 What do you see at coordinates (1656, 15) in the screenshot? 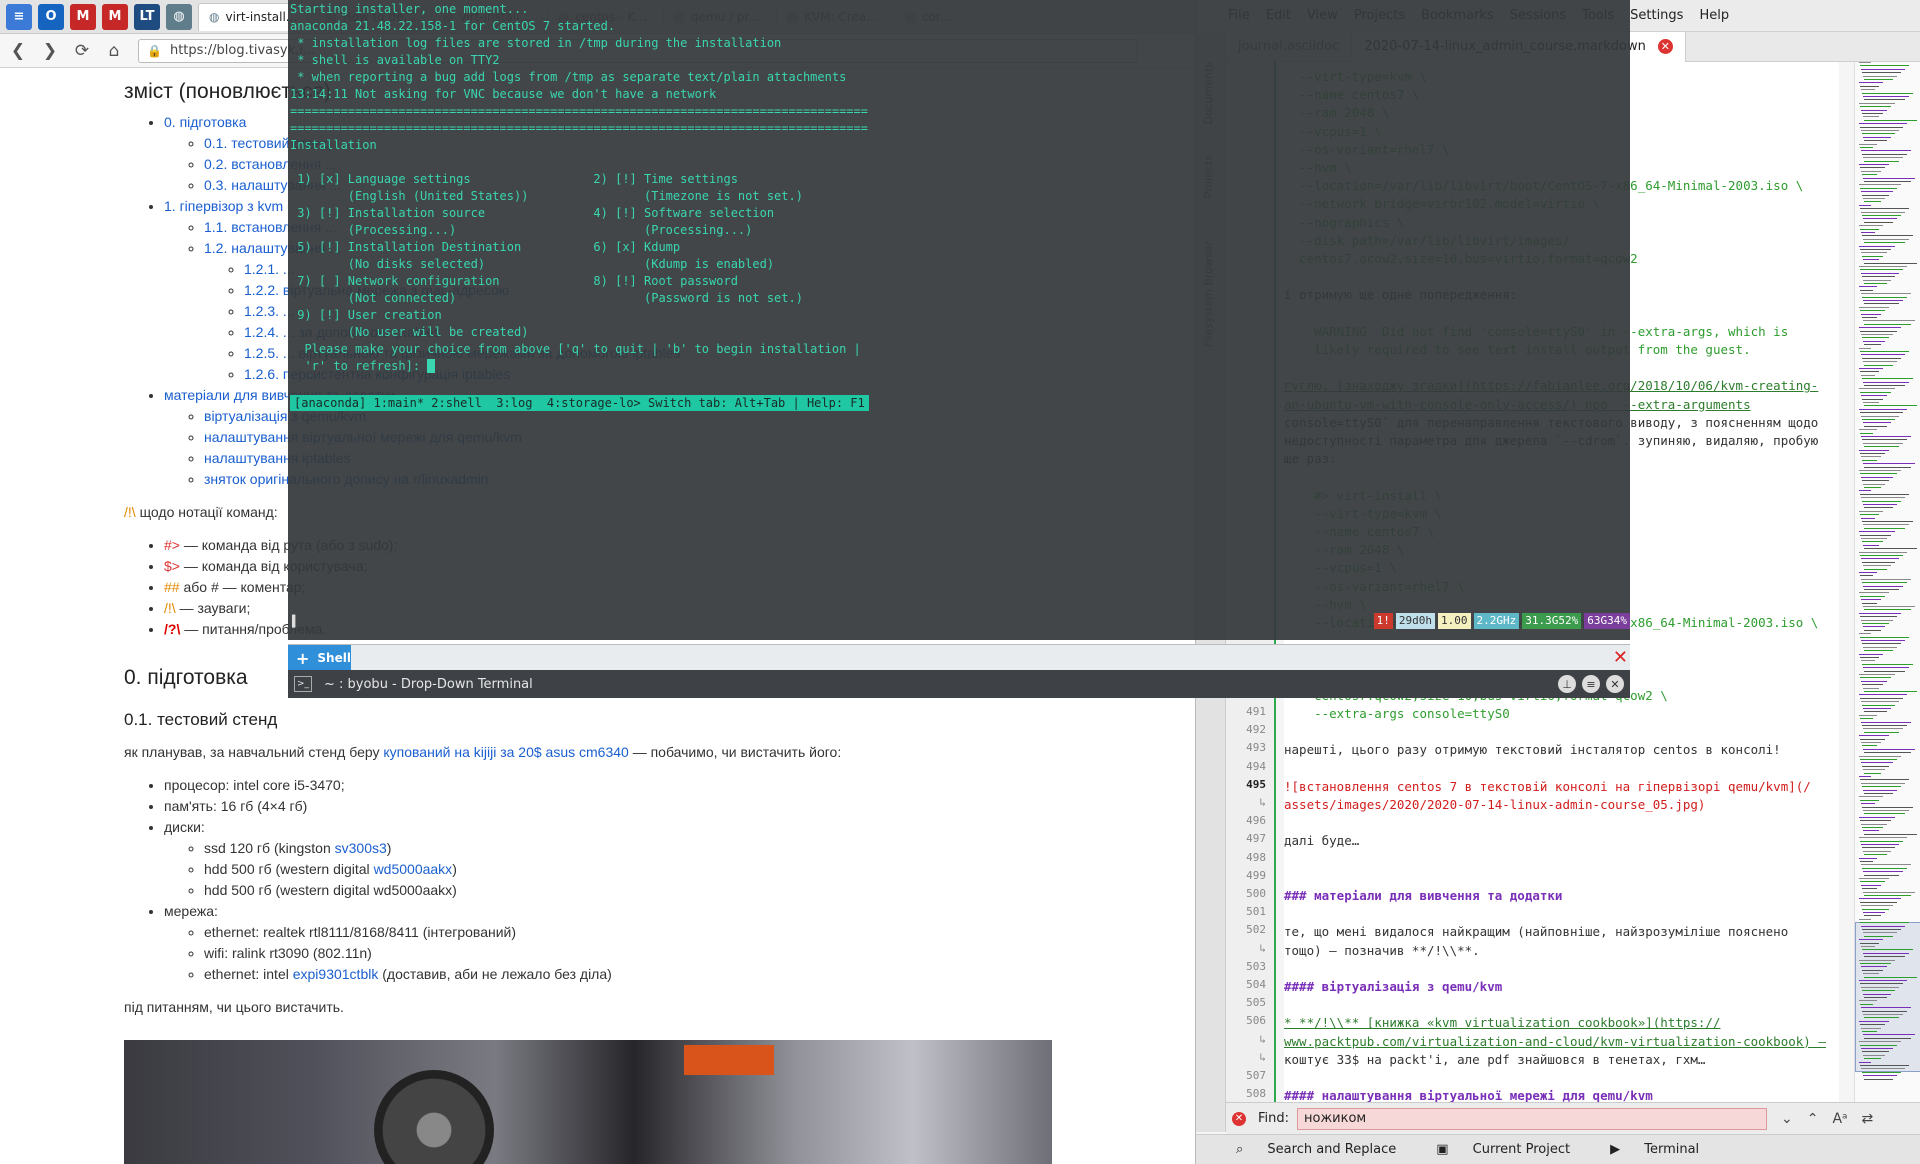
I see `menu-item-settings: Settings` at bounding box center [1656, 15].